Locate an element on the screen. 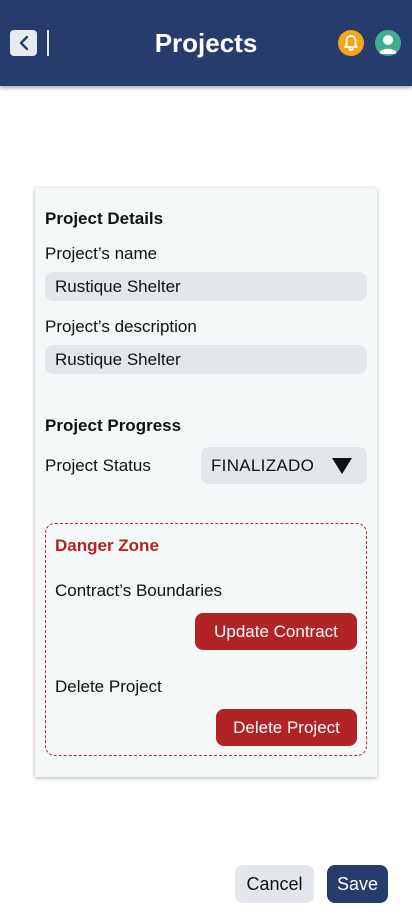  bell-icon is located at coordinates (351, 43).